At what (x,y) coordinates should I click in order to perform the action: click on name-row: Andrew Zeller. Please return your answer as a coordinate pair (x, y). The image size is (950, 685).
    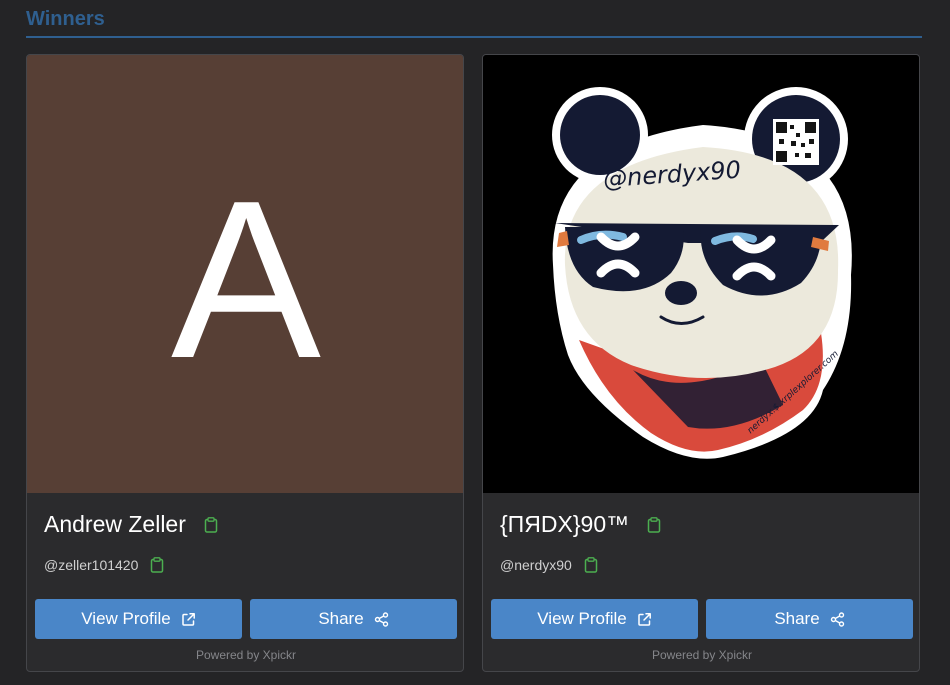
    Looking at the image, I should click on (131, 524).